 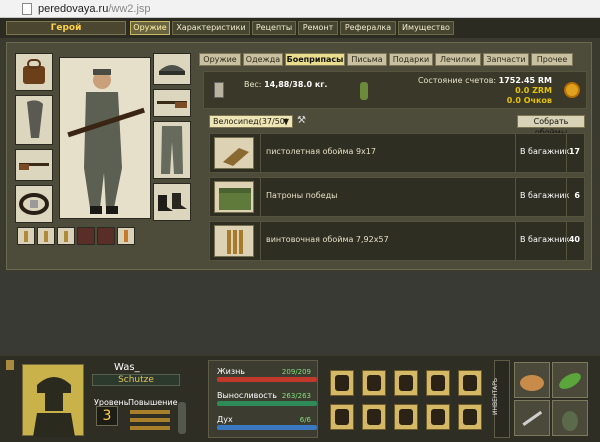 I want to click on rifle-slot-left, so click(x=34, y=165).